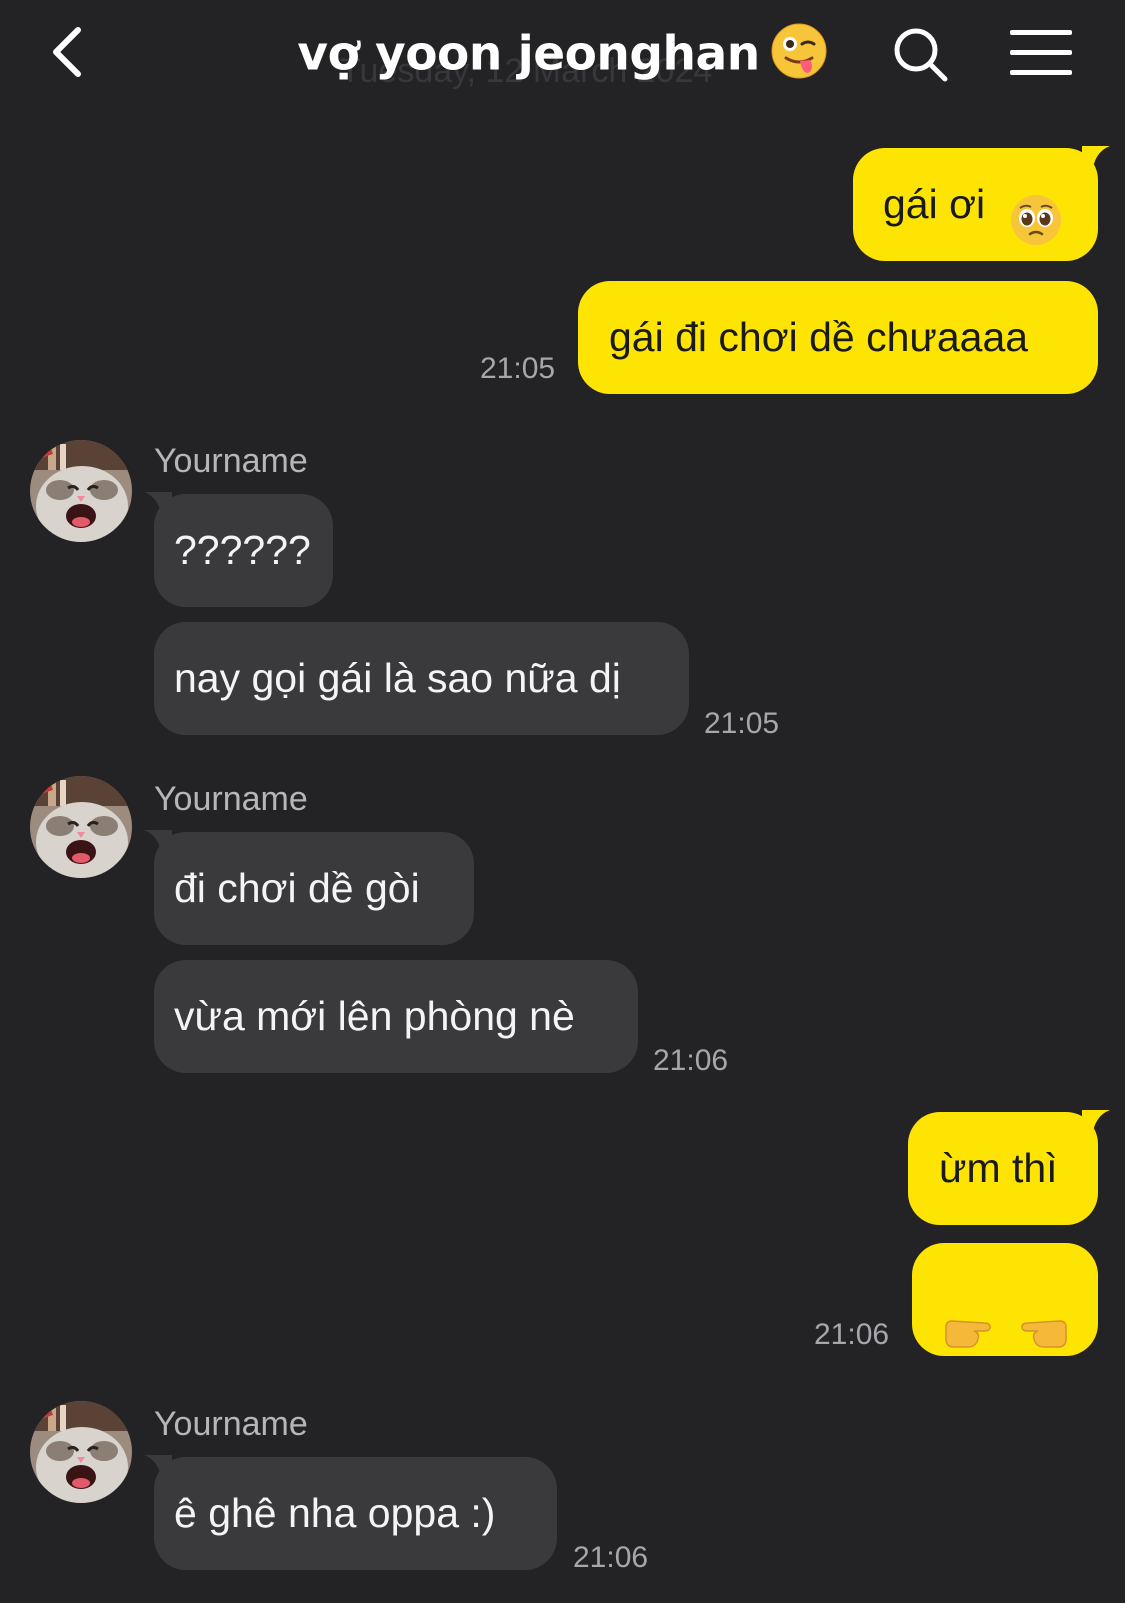 This screenshot has width=1125, height=1603. What do you see at coordinates (921, 55) in the screenshot?
I see `search-icon` at bounding box center [921, 55].